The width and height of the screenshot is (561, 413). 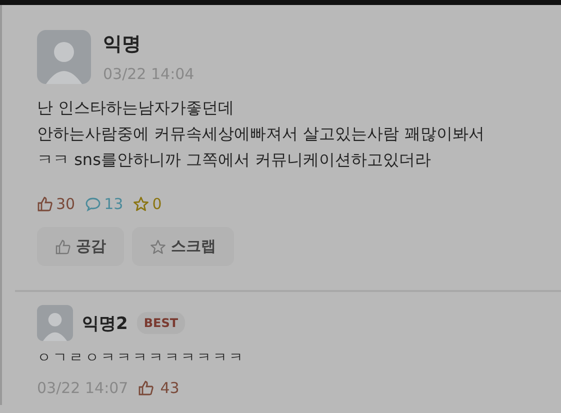 I want to click on author-name: 익명, so click(x=122, y=44).